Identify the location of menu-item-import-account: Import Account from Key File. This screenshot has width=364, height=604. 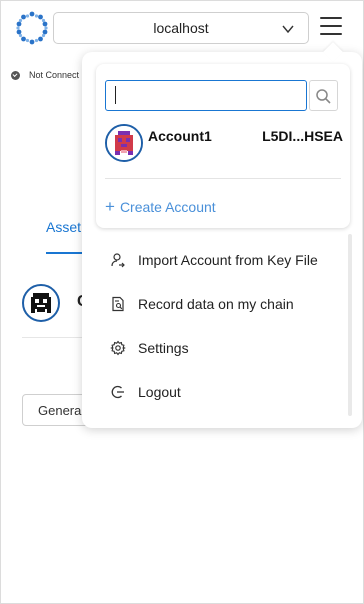
(214, 260).